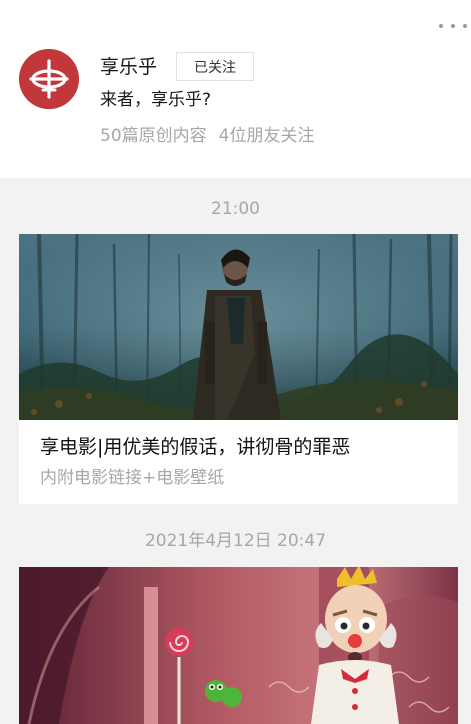 The width and height of the screenshot is (471, 724). I want to click on feed-timestamp: 21:00, so click(235, 209).